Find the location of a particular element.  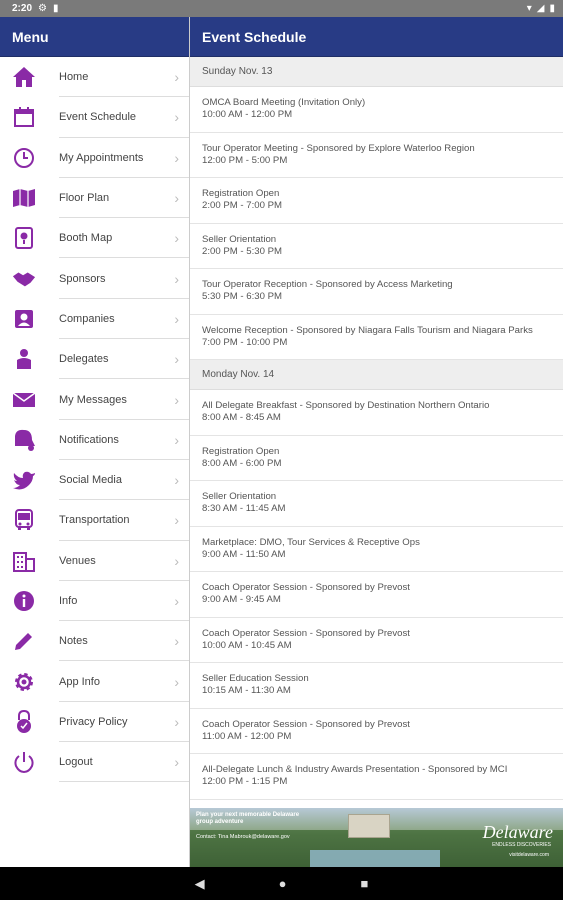

battery-icon: ▮ is located at coordinates (552, 8).